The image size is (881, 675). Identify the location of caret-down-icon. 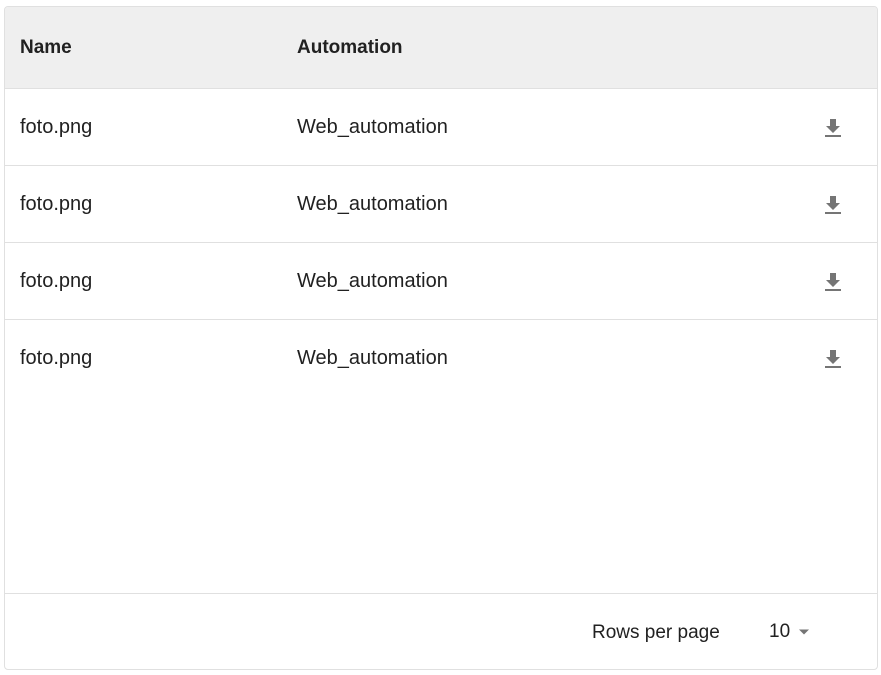
(804, 632).